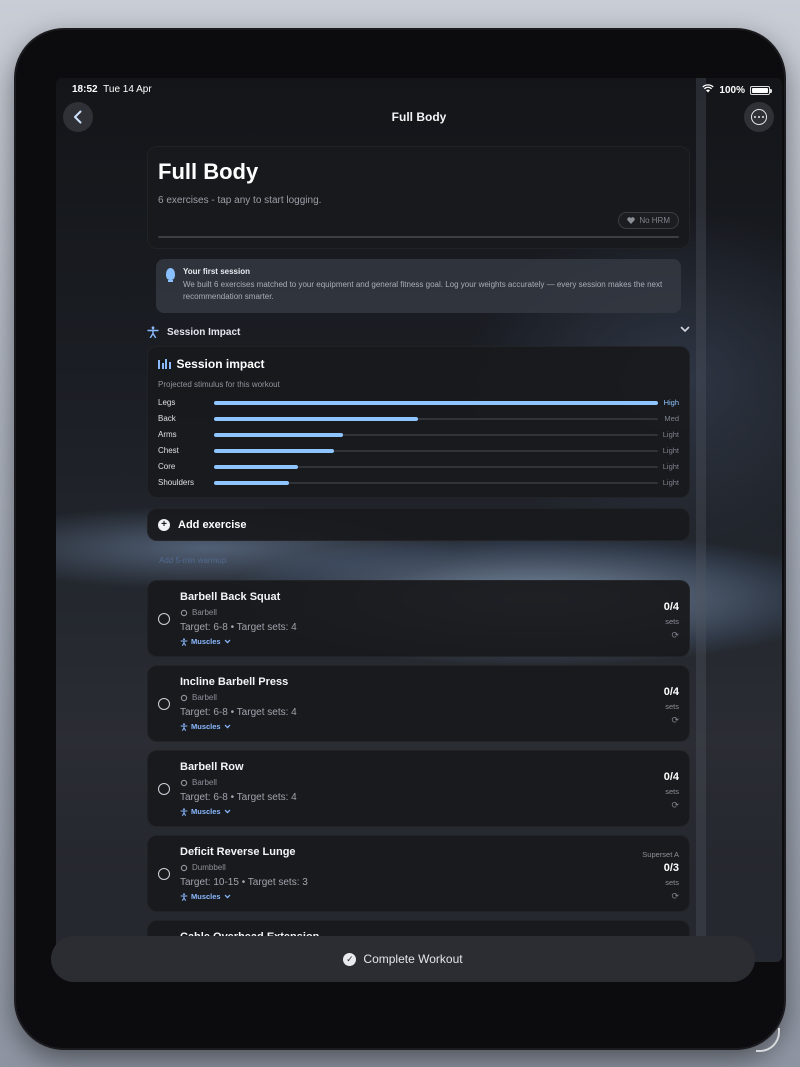  Describe the element at coordinates (212, 524) in the screenshot. I see `add-exercise-label: Add exercise` at that location.